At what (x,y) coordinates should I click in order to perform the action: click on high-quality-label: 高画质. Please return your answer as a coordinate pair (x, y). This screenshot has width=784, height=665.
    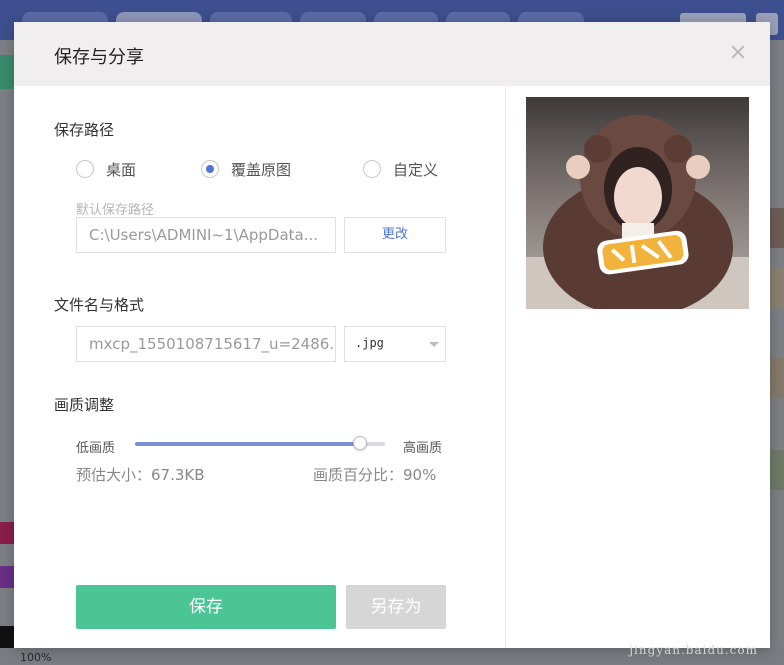
    Looking at the image, I should click on (423, 448).